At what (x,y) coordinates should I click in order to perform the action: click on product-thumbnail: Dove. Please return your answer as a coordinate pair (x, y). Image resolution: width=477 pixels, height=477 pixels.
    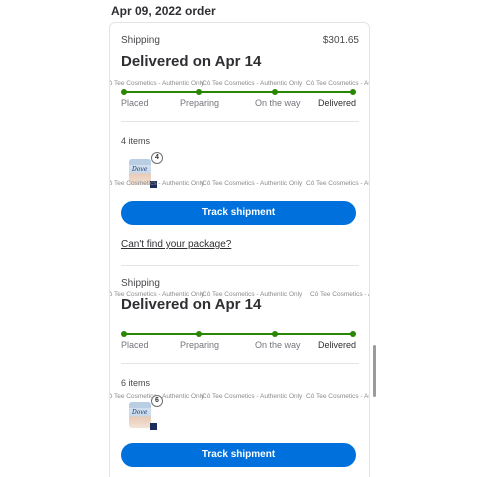
    Looking at the image, I should click on (140, 415).